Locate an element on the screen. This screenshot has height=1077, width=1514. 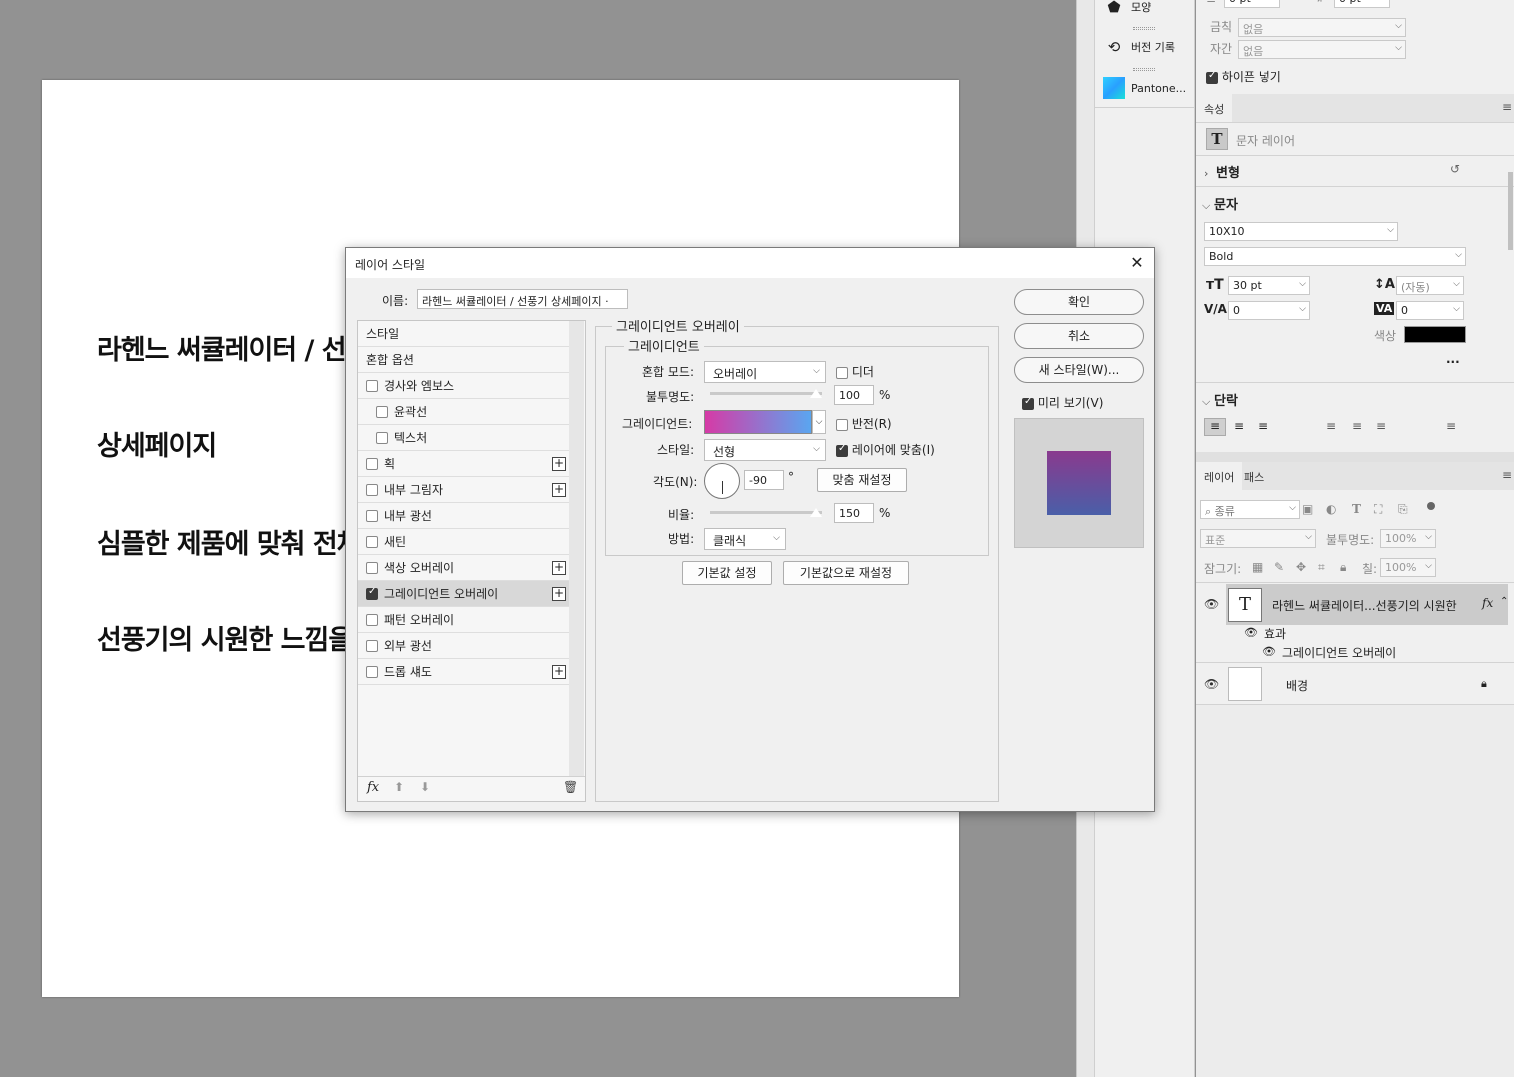
preview-checkbox is located at coordinates (1028, 403).